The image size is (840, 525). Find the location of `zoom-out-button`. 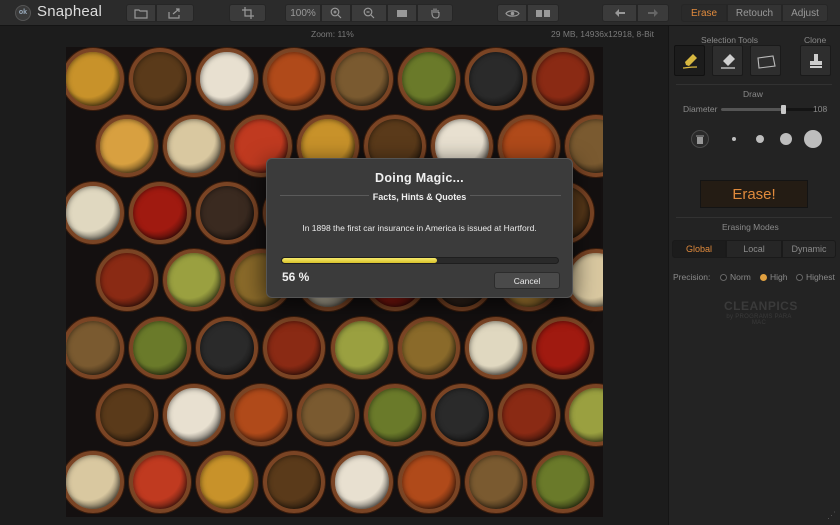

zoom-out-button is located at coordinates (369, 13).